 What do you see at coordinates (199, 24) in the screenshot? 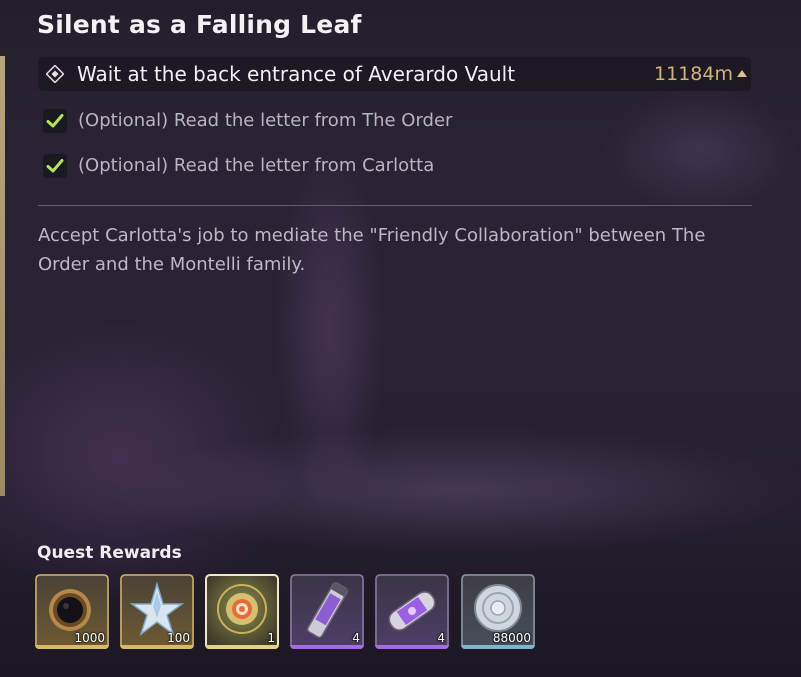
I see `quest-title: Silent as a Falling Leaf` at bounding box center [199, 24].